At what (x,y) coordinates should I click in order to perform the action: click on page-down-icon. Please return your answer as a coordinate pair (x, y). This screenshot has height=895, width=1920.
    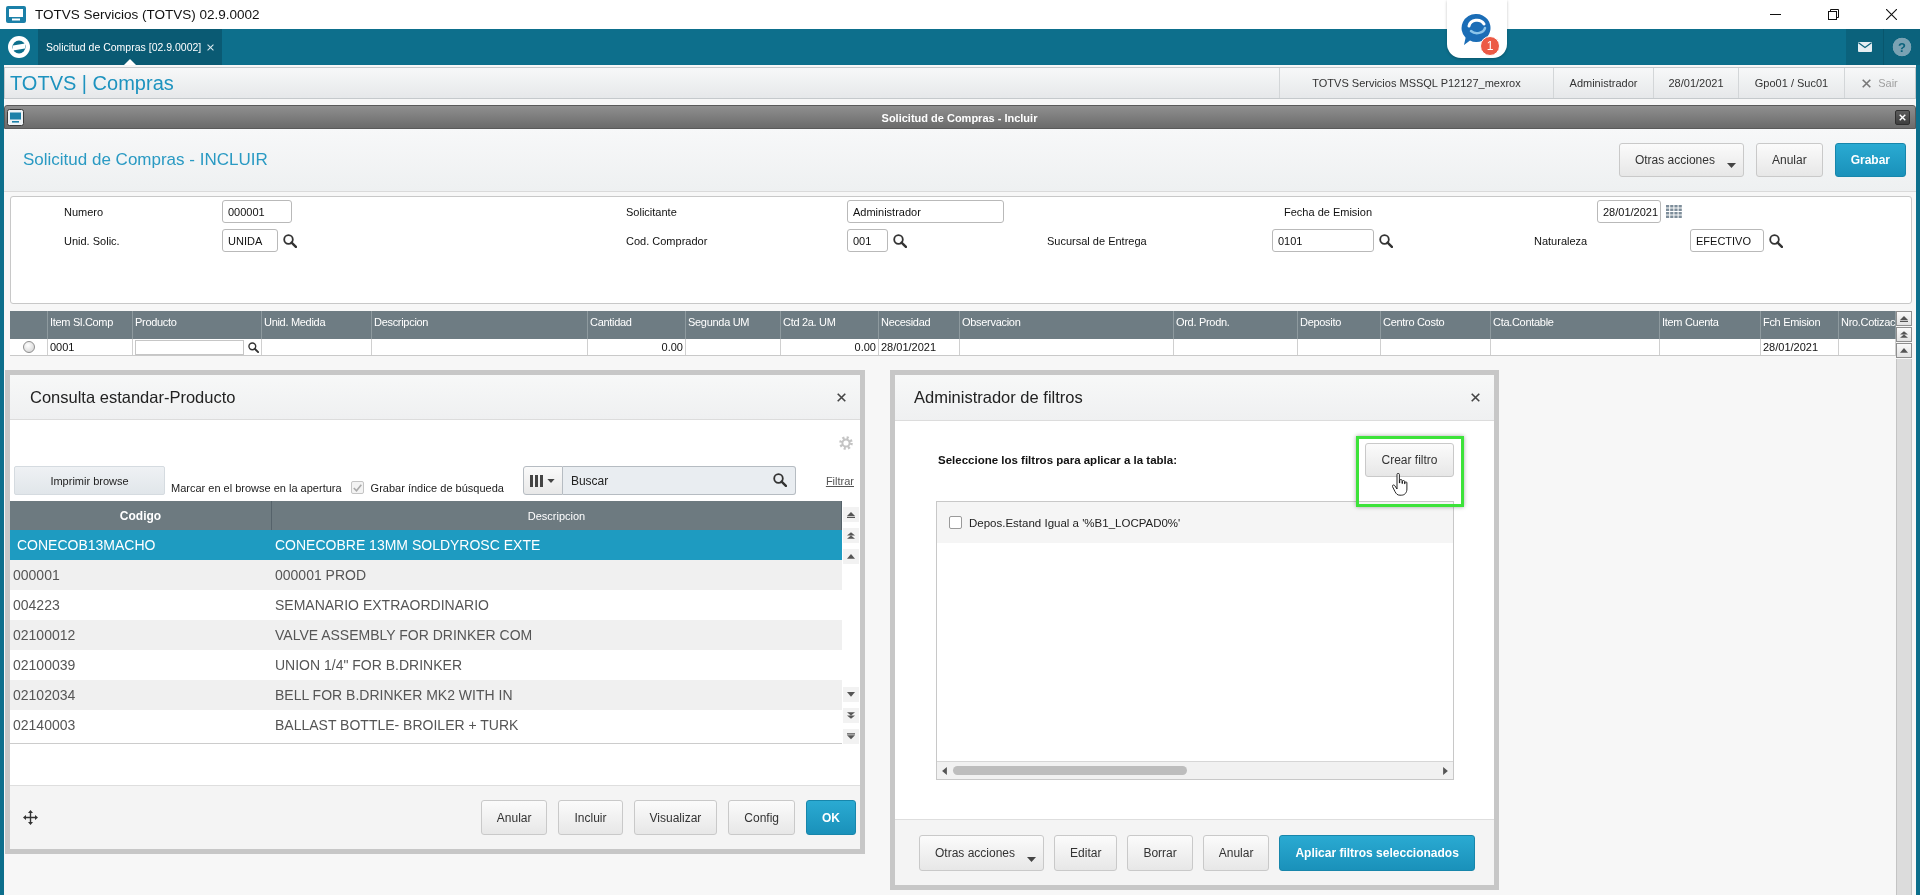
    Looking at the image, I should click on (851, 715).